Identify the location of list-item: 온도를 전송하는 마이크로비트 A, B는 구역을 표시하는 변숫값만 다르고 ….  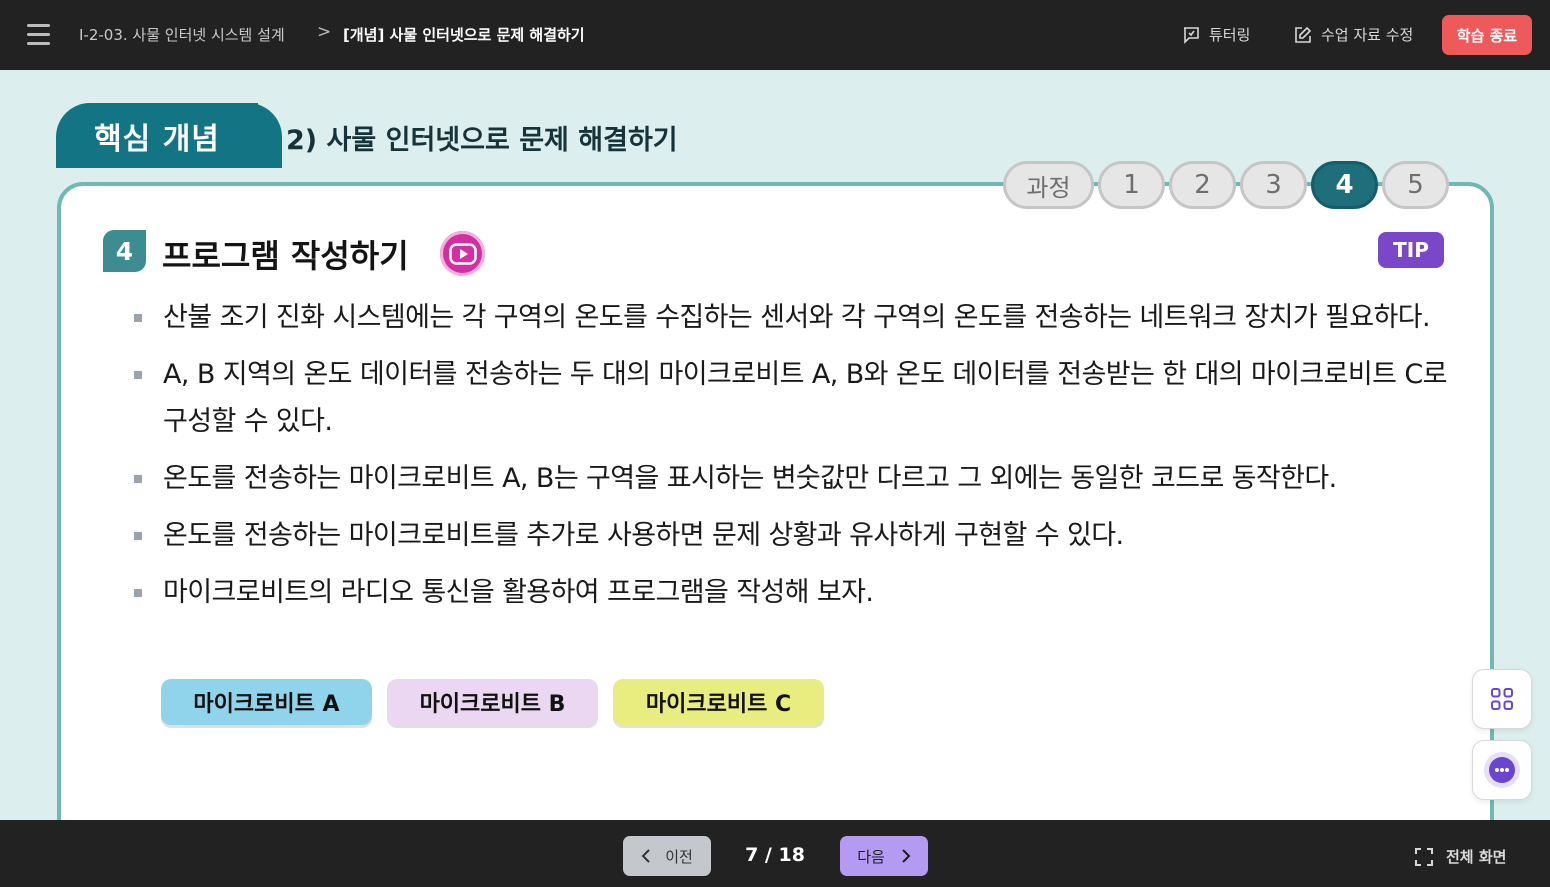
(795, 478).